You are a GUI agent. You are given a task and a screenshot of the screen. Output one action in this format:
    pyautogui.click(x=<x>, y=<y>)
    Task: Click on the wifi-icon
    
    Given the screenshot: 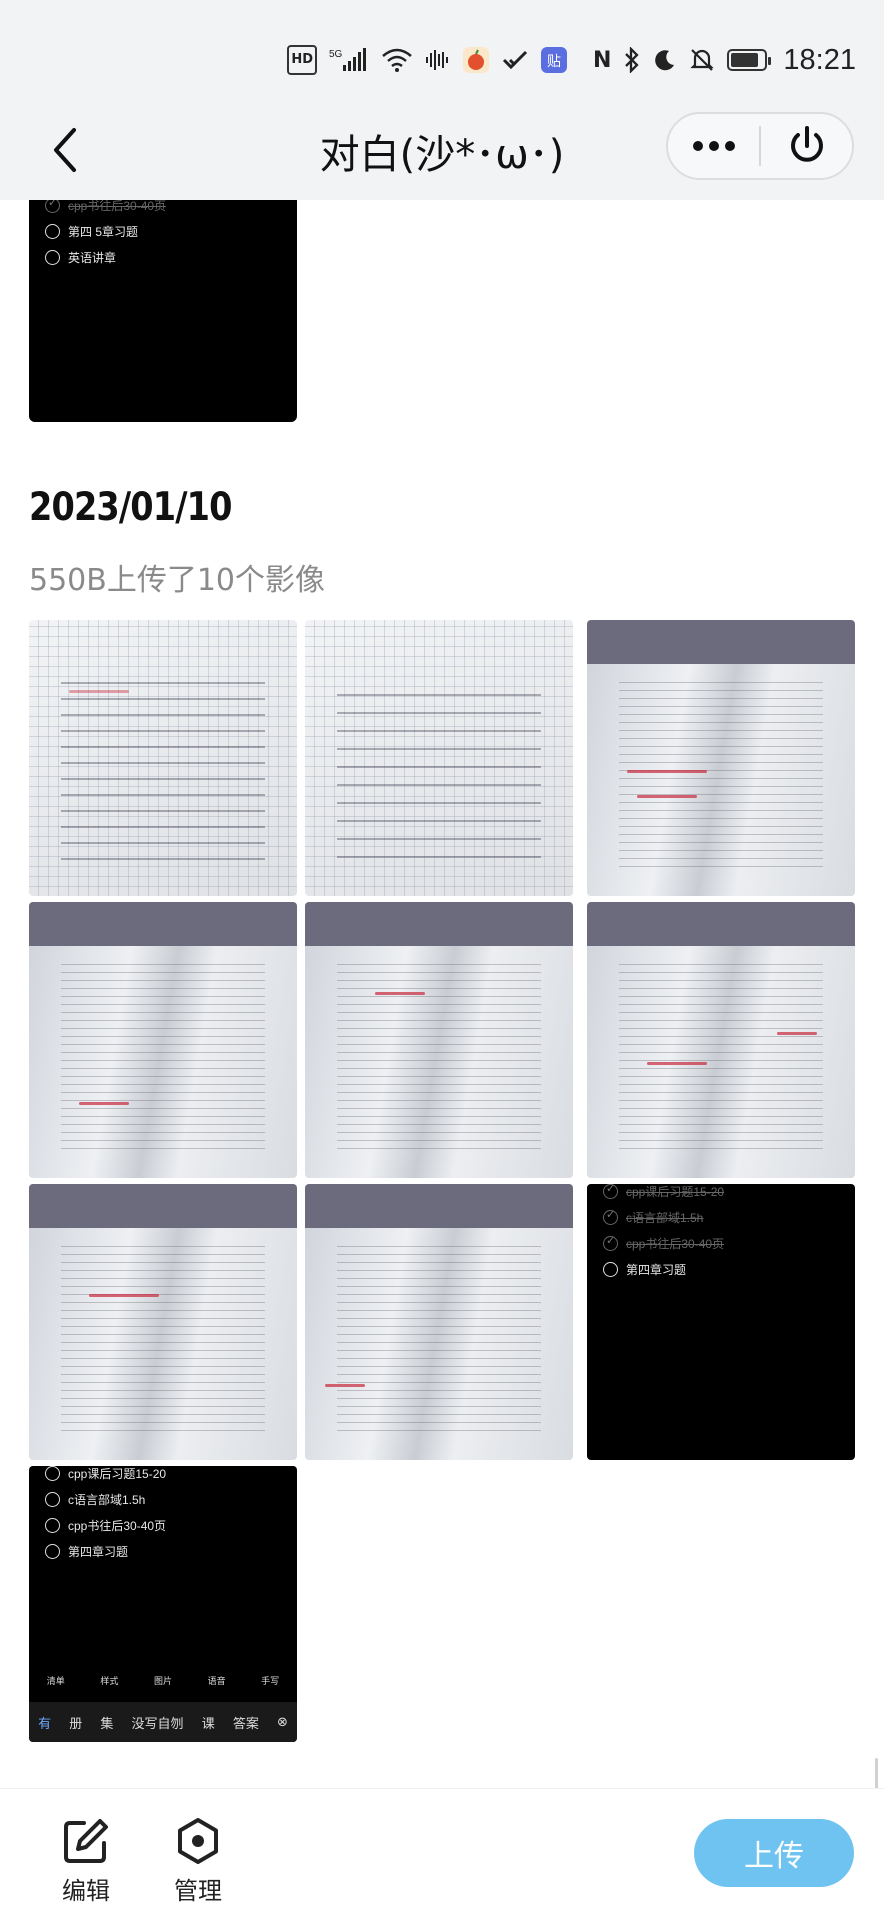 What is the action you would take?
    pyautogui.click(x=397, y=60)
    